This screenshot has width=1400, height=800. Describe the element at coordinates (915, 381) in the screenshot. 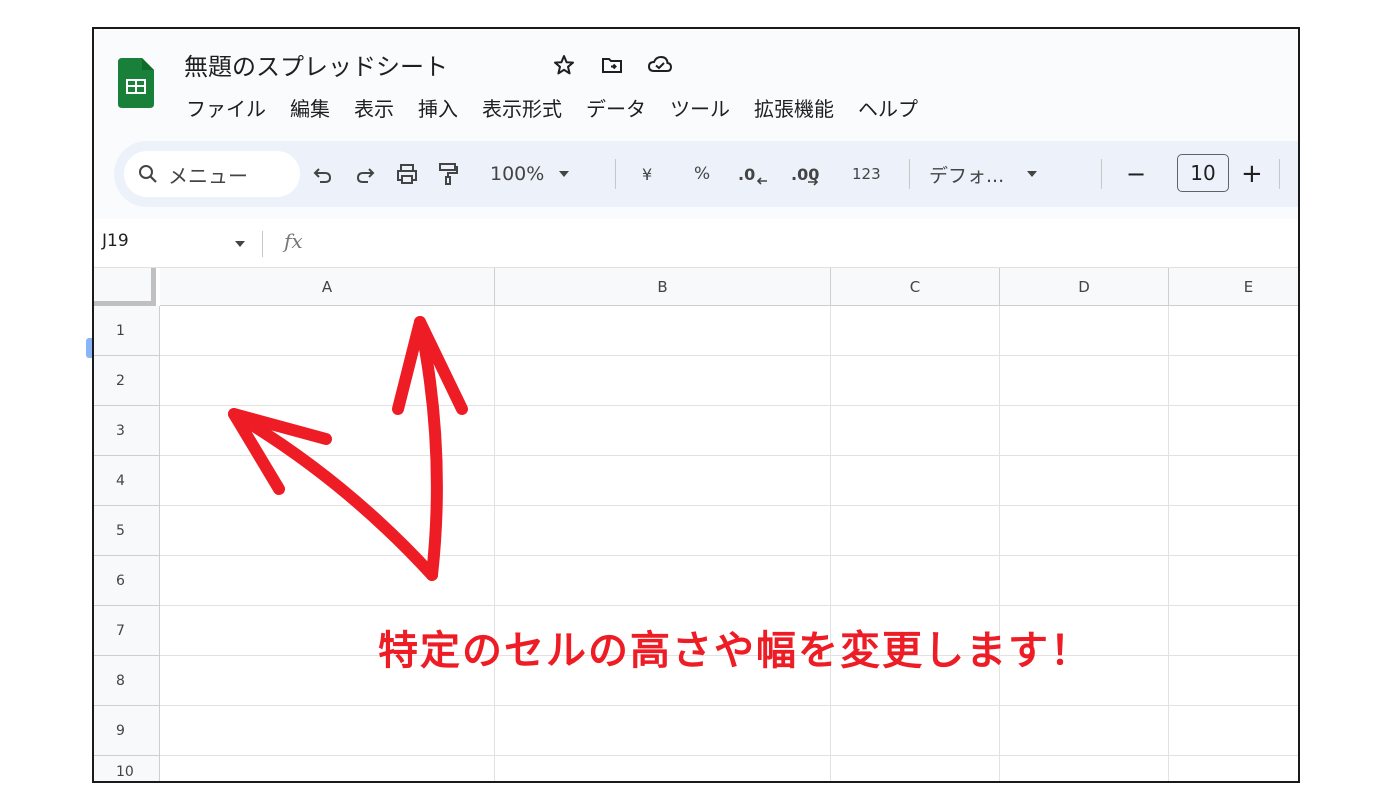

I see `cell-c2` at that location.